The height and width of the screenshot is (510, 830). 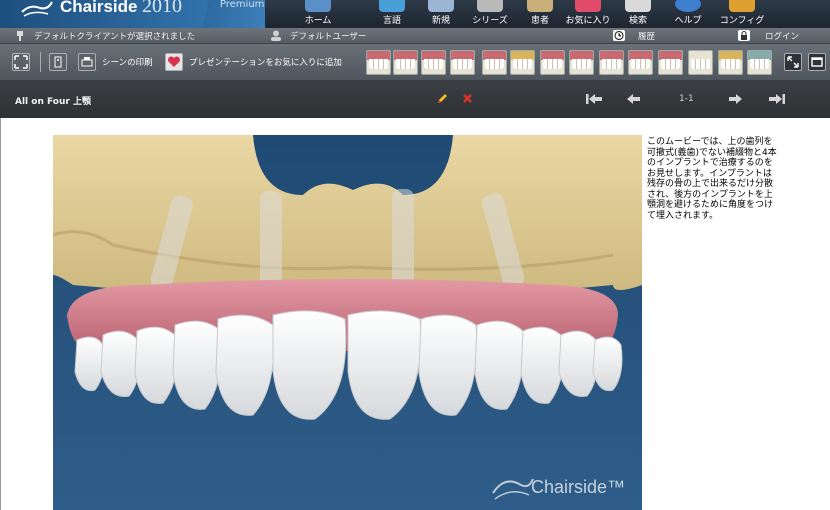 I want to click on previous-page-icon, so click(x=633, y=99).